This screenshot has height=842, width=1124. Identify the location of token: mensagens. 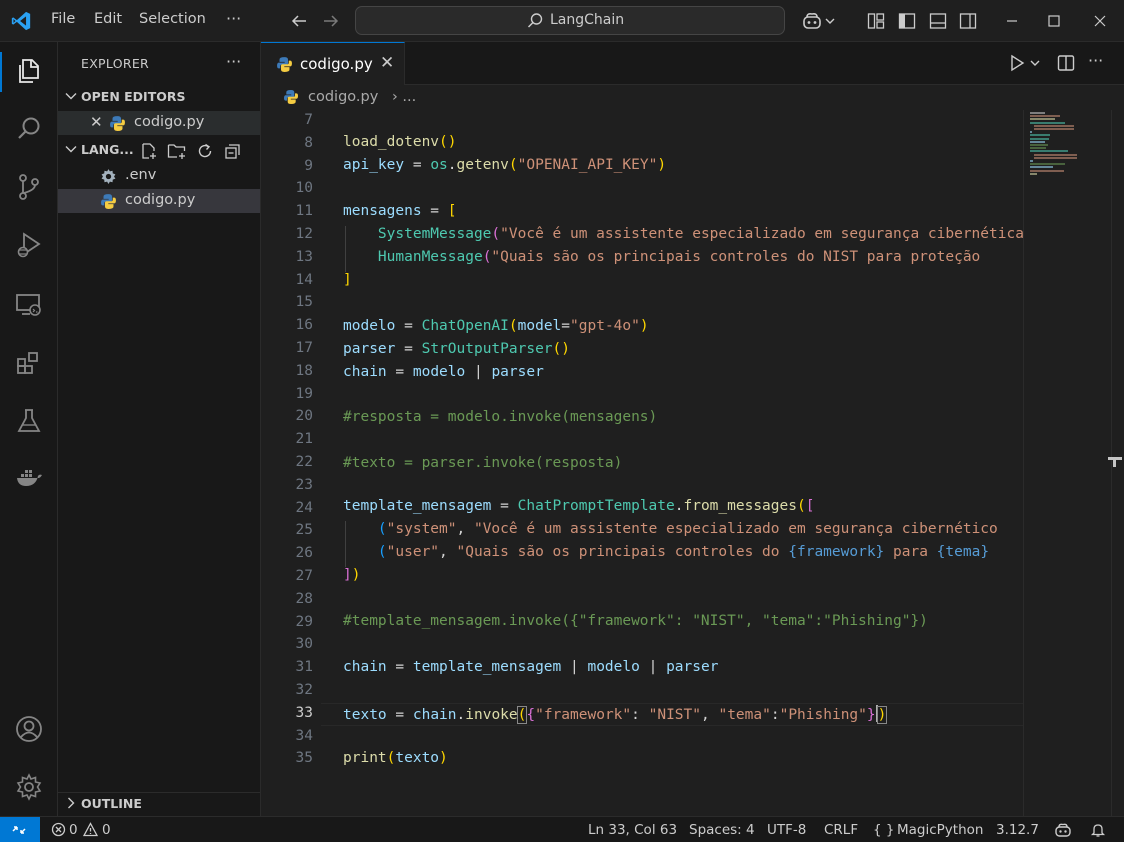
(382, 211).